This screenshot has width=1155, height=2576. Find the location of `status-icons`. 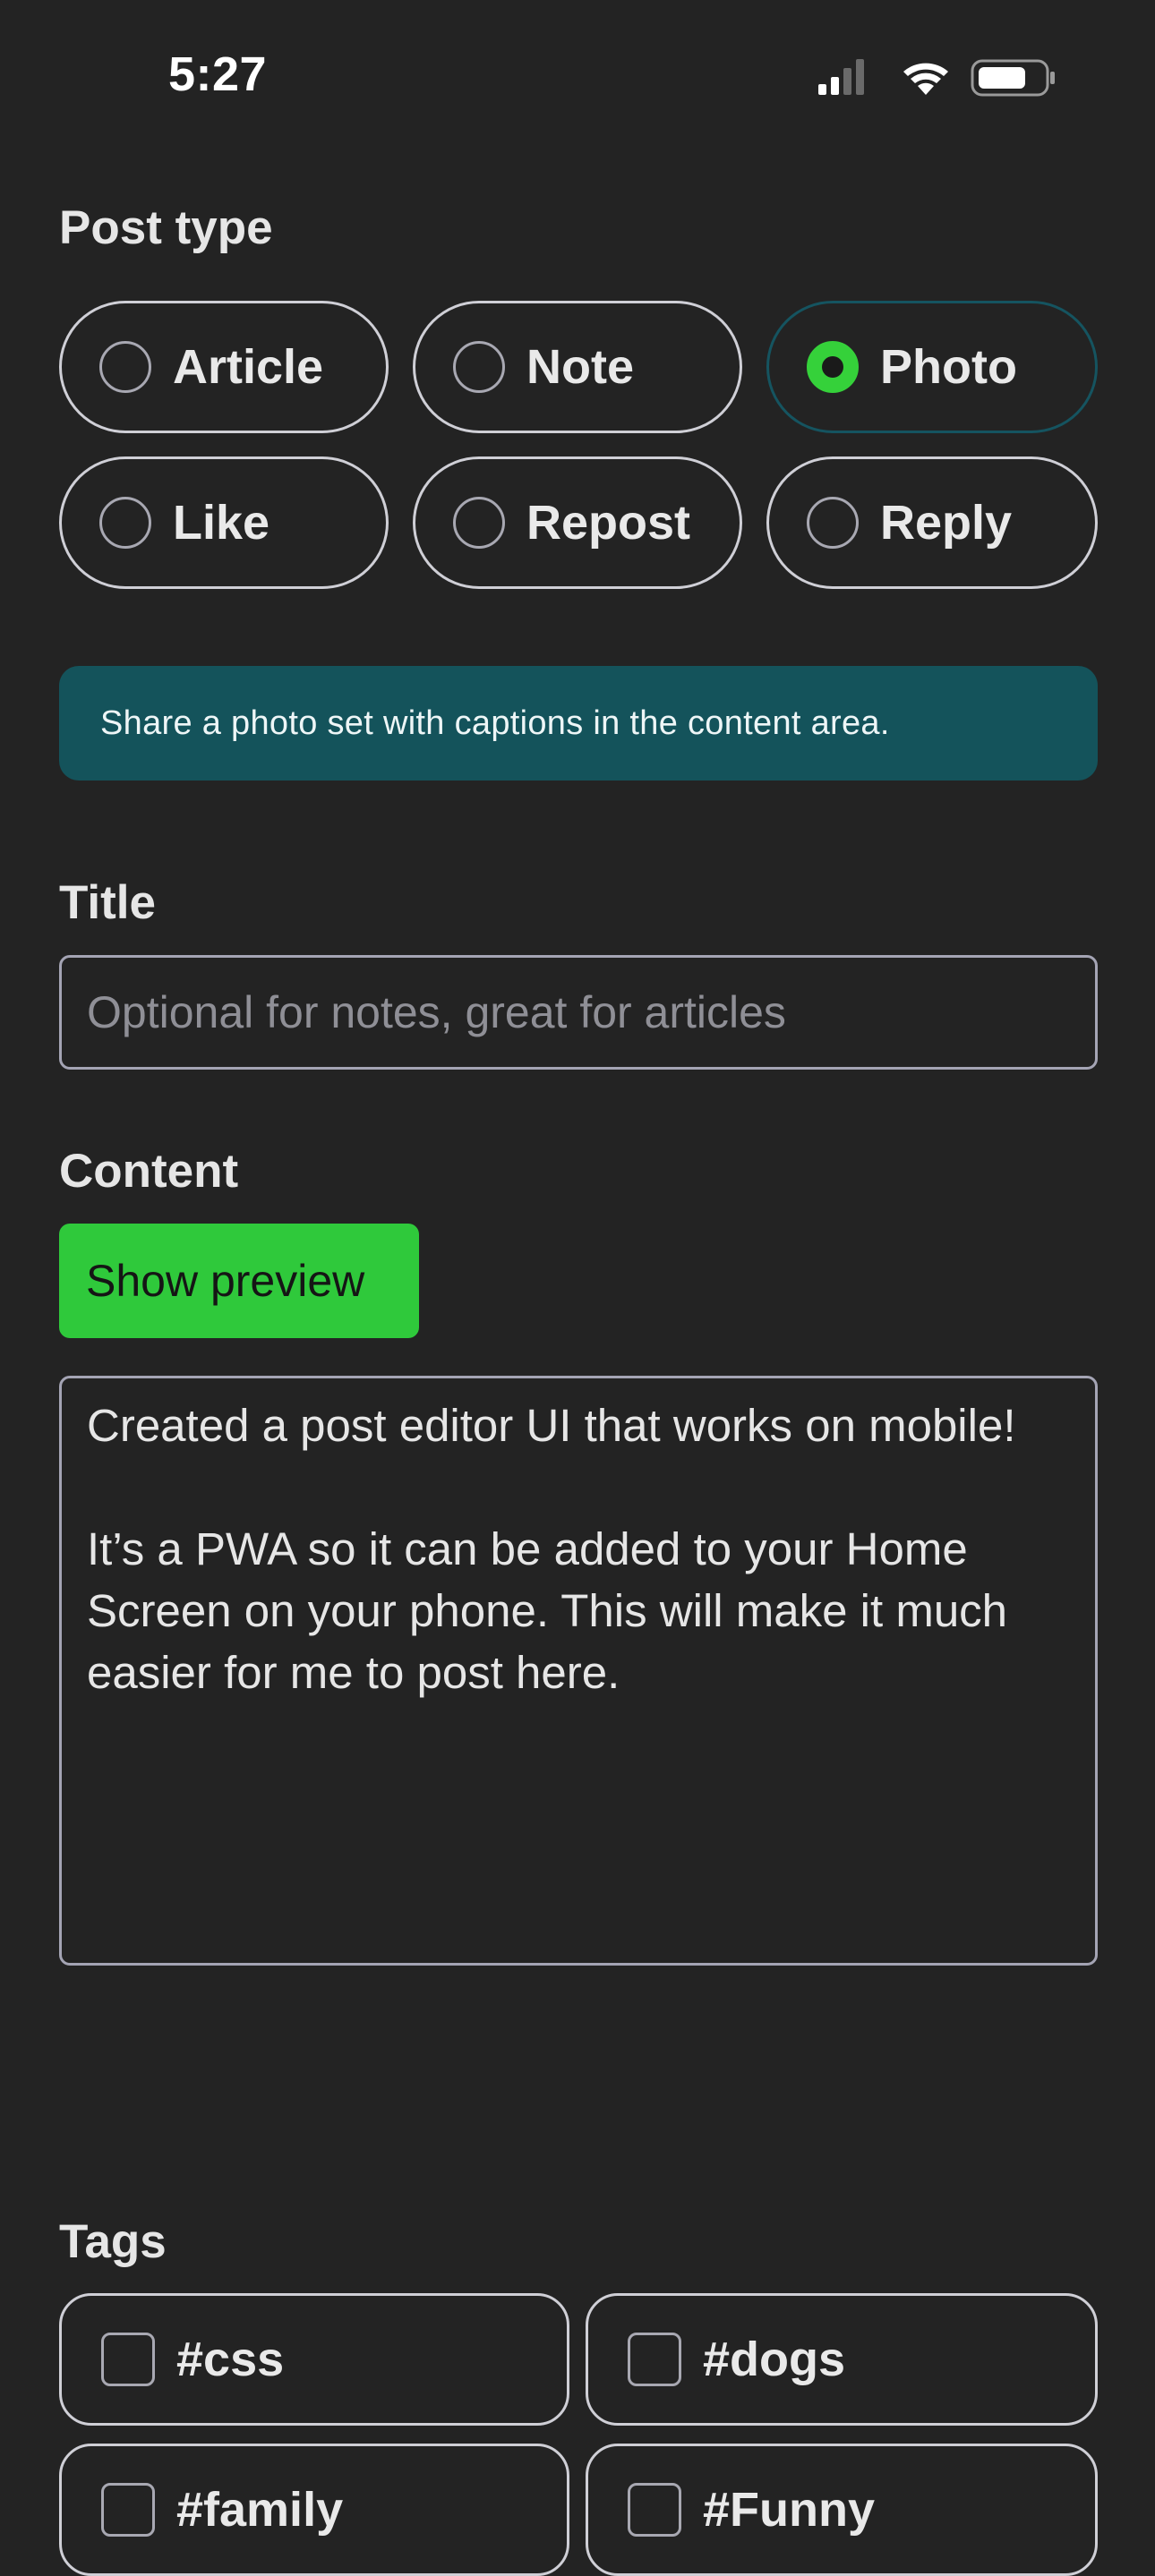

status-icons is located at coordinates (936, 78).